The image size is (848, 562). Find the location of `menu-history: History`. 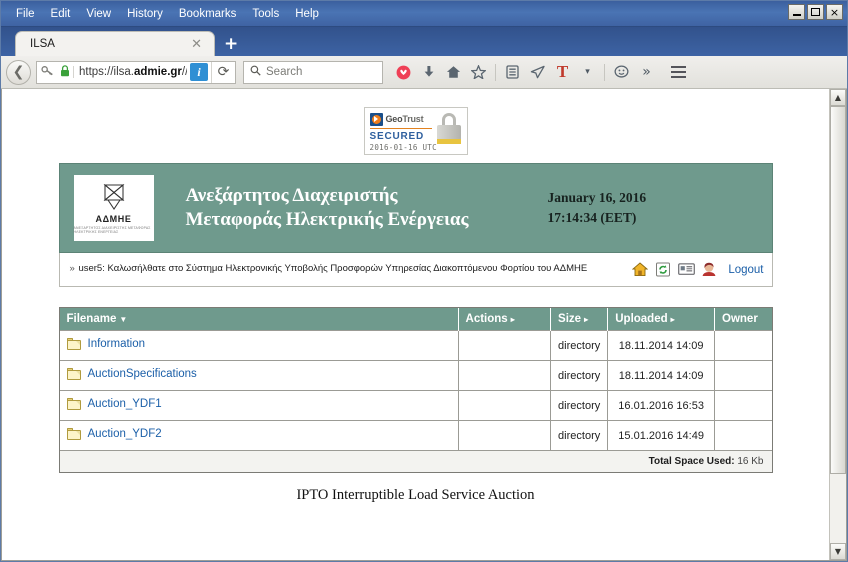

menu-history: History is located at coordinates (145, 14).